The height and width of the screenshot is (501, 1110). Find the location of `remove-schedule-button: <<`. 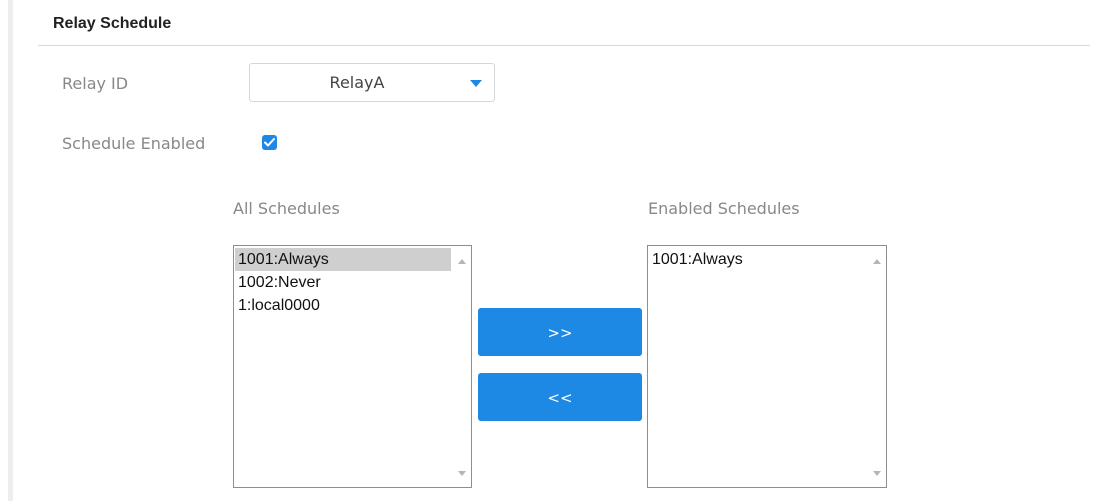

remove-schedule-button: << is located at coordinates (560, 397).